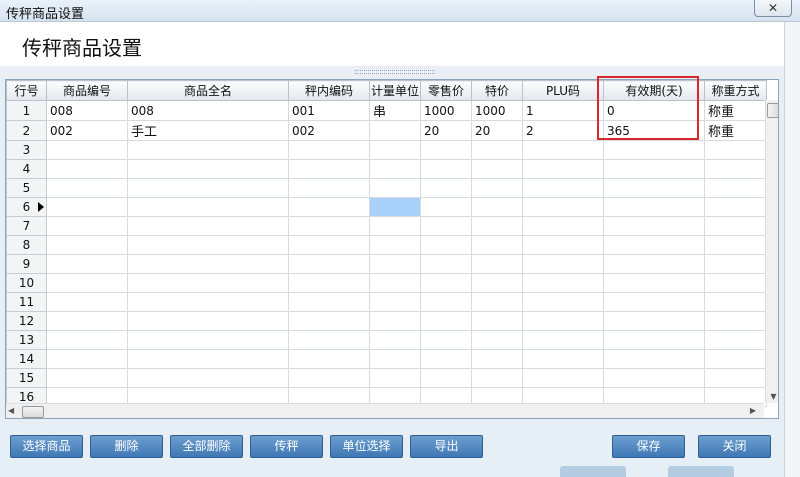 The width and height of the screenshot is (800, 477). What do you see at coordinates (734, 446) in the screenshot?
I see `close-button: 关闭` at bounding box center [734, 446].